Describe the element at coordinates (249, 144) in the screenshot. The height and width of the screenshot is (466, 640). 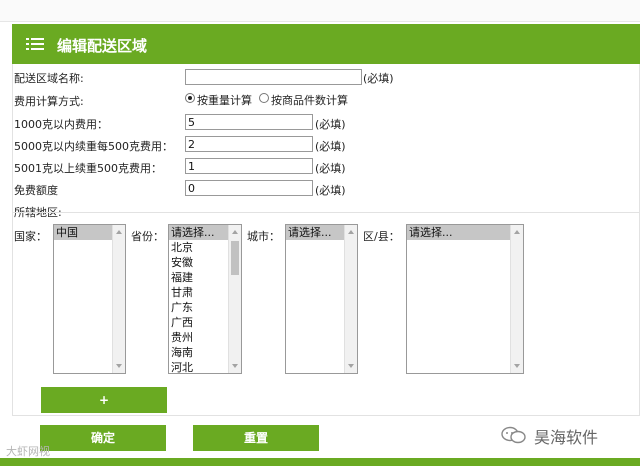
I see `fee-5000g-input` at that location.